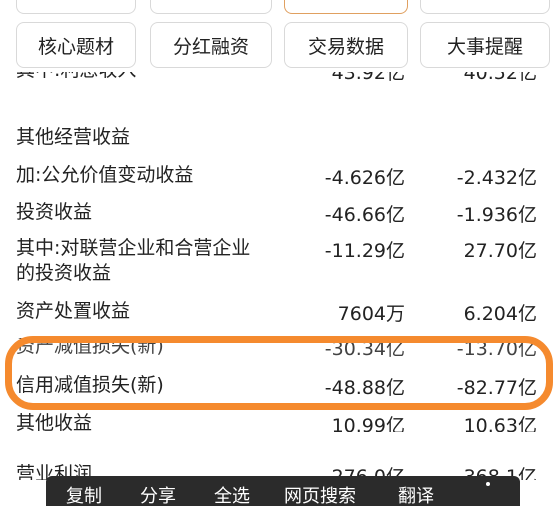 The height and width of the screenshot is (506, 557). I want to click on row-label: 其中:利息收入, so click(156, 77).